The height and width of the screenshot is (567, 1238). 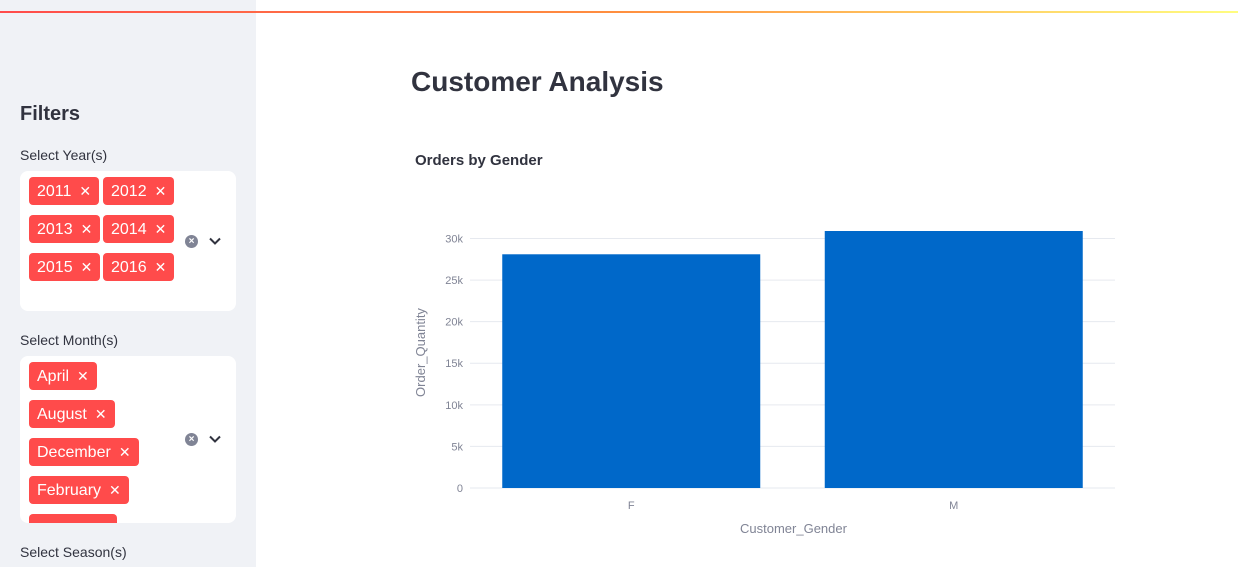 What do you see at coordinates (420, 352) in the screenshot?
I see `y-axis-title: Order_Quantity` at bounding box center [420, 352].